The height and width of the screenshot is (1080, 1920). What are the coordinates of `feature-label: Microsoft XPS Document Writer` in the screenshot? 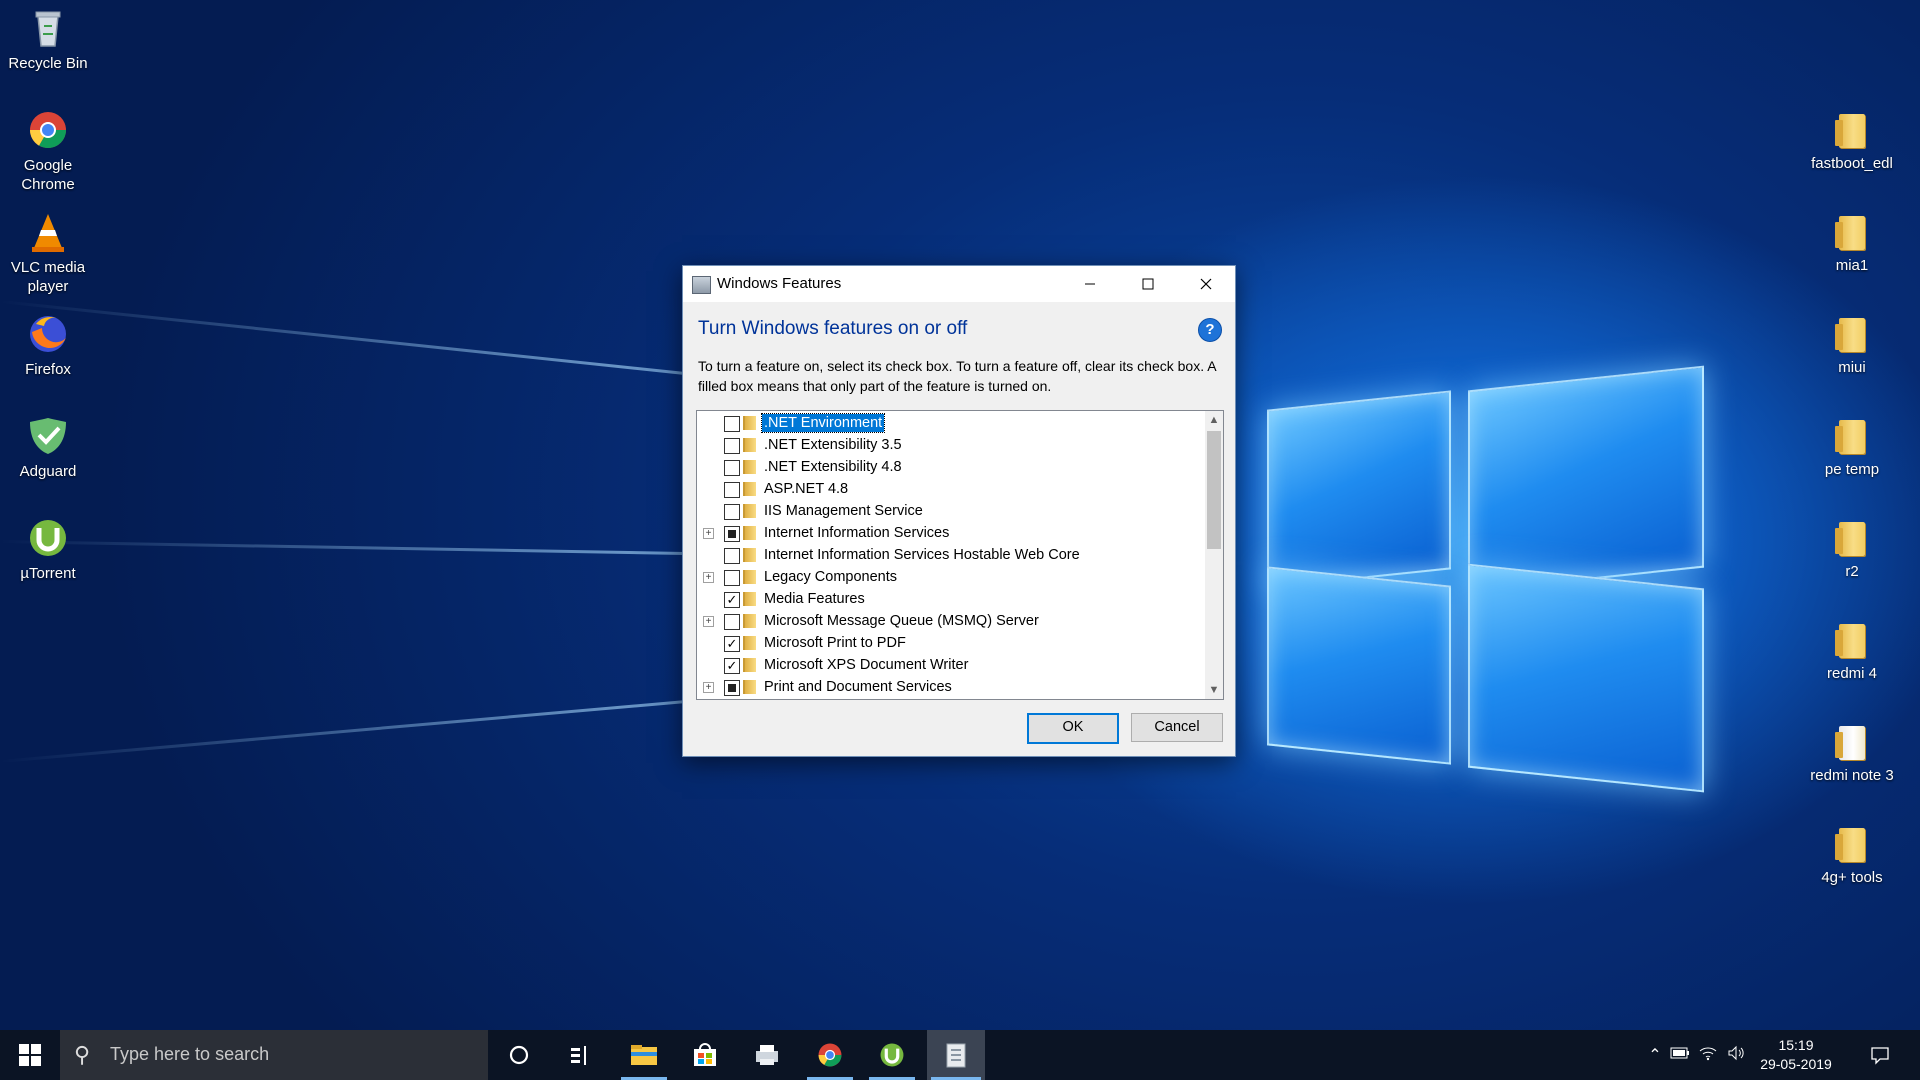 It's located at (866, 665).